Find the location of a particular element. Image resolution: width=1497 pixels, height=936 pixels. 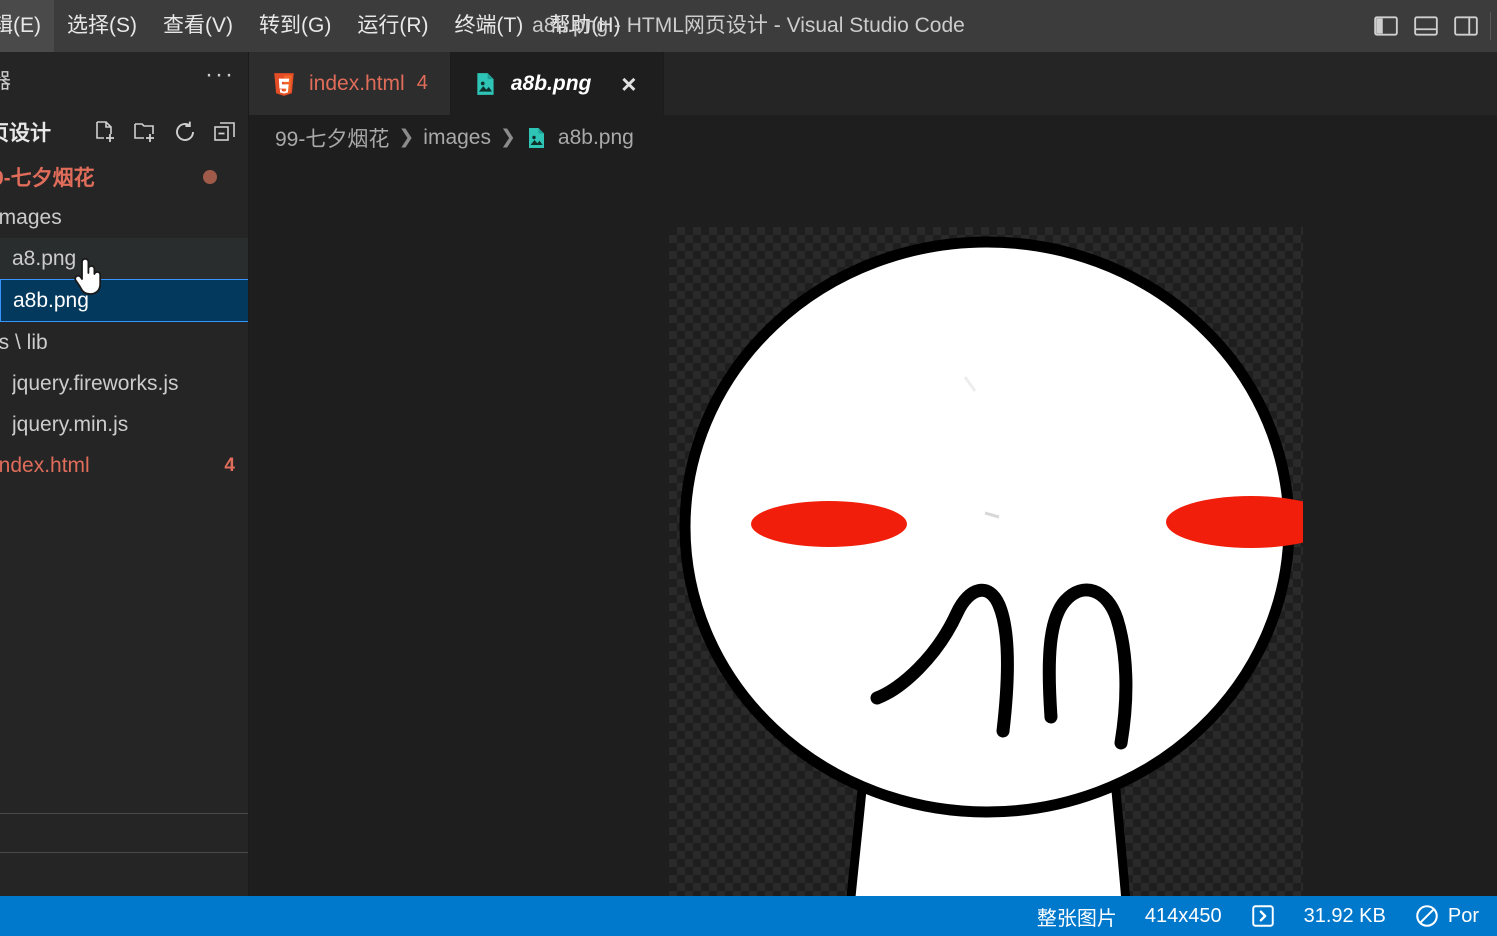

breadcrumb-images: images is located at coordinates (457, 138).